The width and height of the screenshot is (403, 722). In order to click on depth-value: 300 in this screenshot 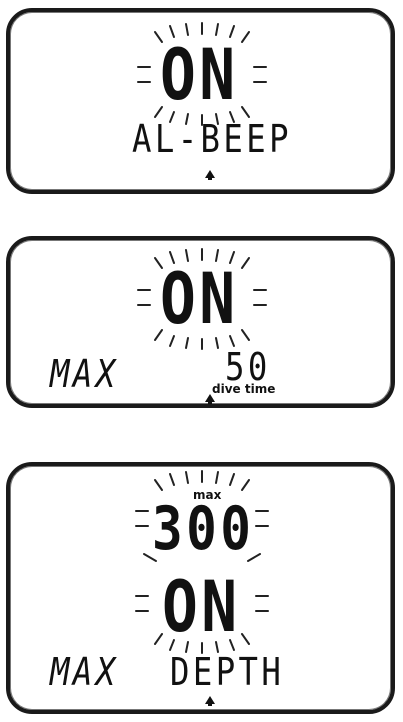, I will do `click(203, 529)`.